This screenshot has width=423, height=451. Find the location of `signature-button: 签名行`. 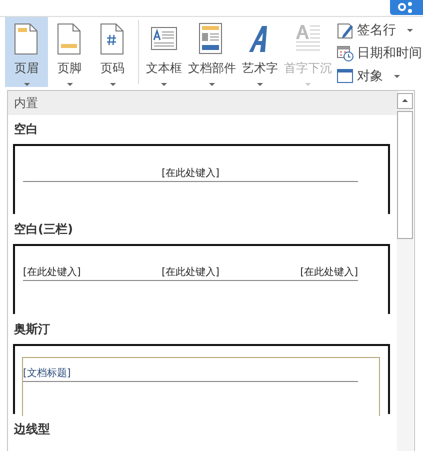

signature-button: 签名行 is located at coordinates (379, 30).